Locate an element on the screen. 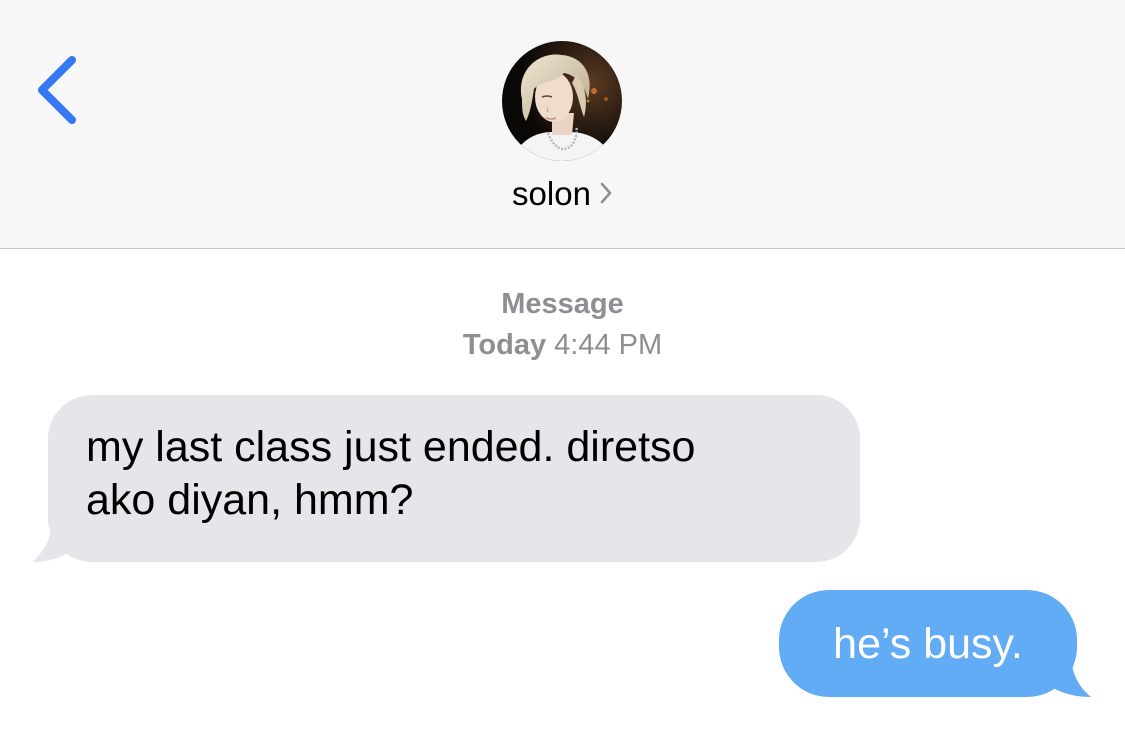 The image size is (1125, 743). timestamp-line: Today 4:44 PM is located at coordinates (562, 345).